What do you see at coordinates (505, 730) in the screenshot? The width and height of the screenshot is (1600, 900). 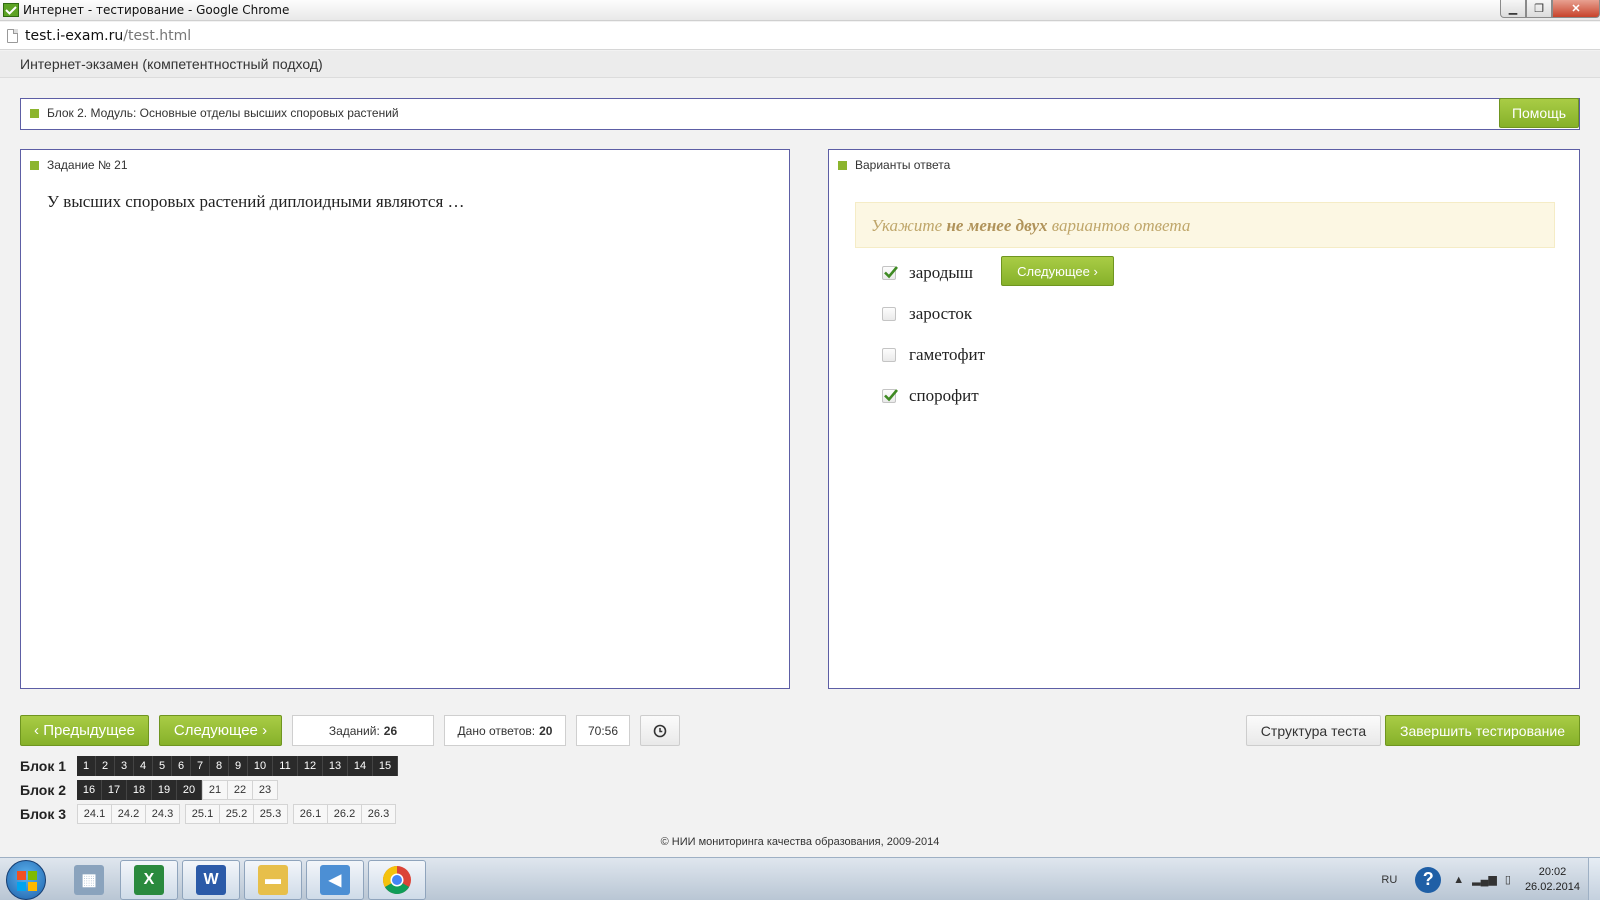 I see `answered-count: Дано ответов: 20` at bounding box center [505, 730].